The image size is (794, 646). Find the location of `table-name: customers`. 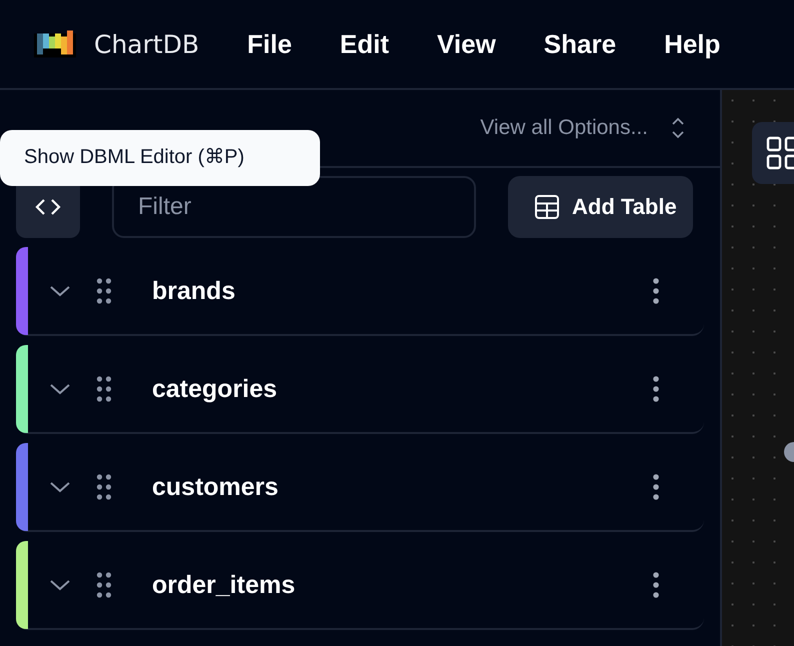

table-name: customers is located at coordinates (216, 487).